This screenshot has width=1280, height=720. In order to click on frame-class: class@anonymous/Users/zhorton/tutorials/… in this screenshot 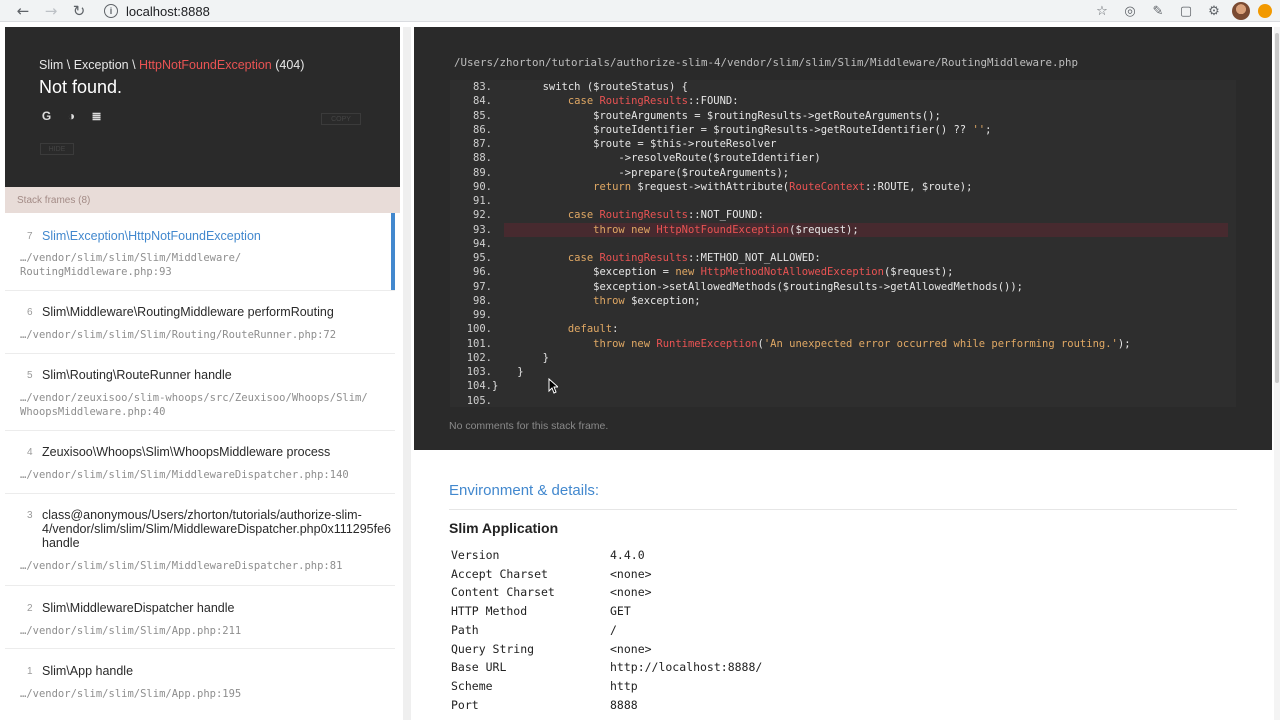, I will do `click(217, 529)`.